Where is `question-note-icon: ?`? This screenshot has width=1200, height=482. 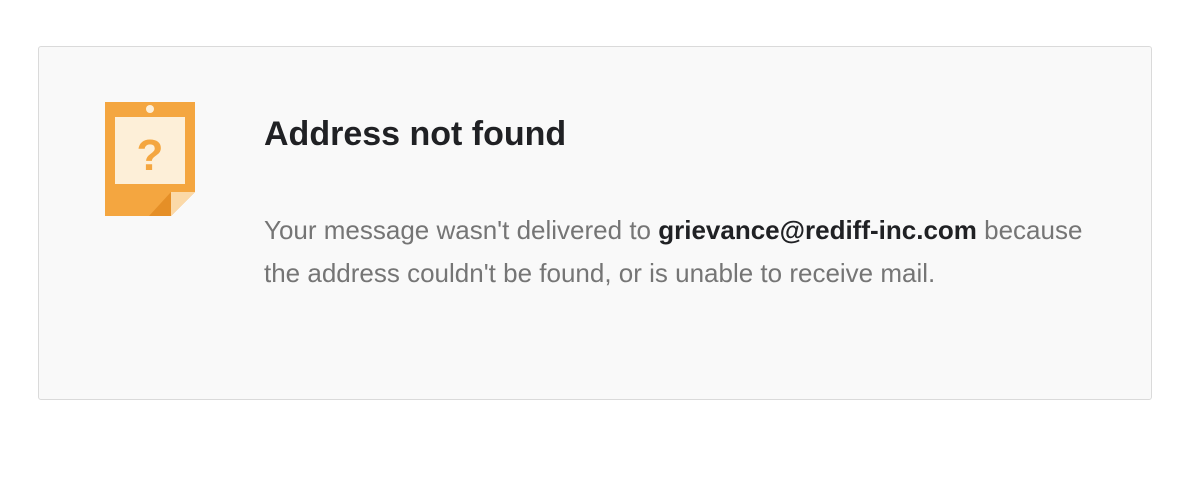
question-note-icon: ? is located at coordinates (150, 159).